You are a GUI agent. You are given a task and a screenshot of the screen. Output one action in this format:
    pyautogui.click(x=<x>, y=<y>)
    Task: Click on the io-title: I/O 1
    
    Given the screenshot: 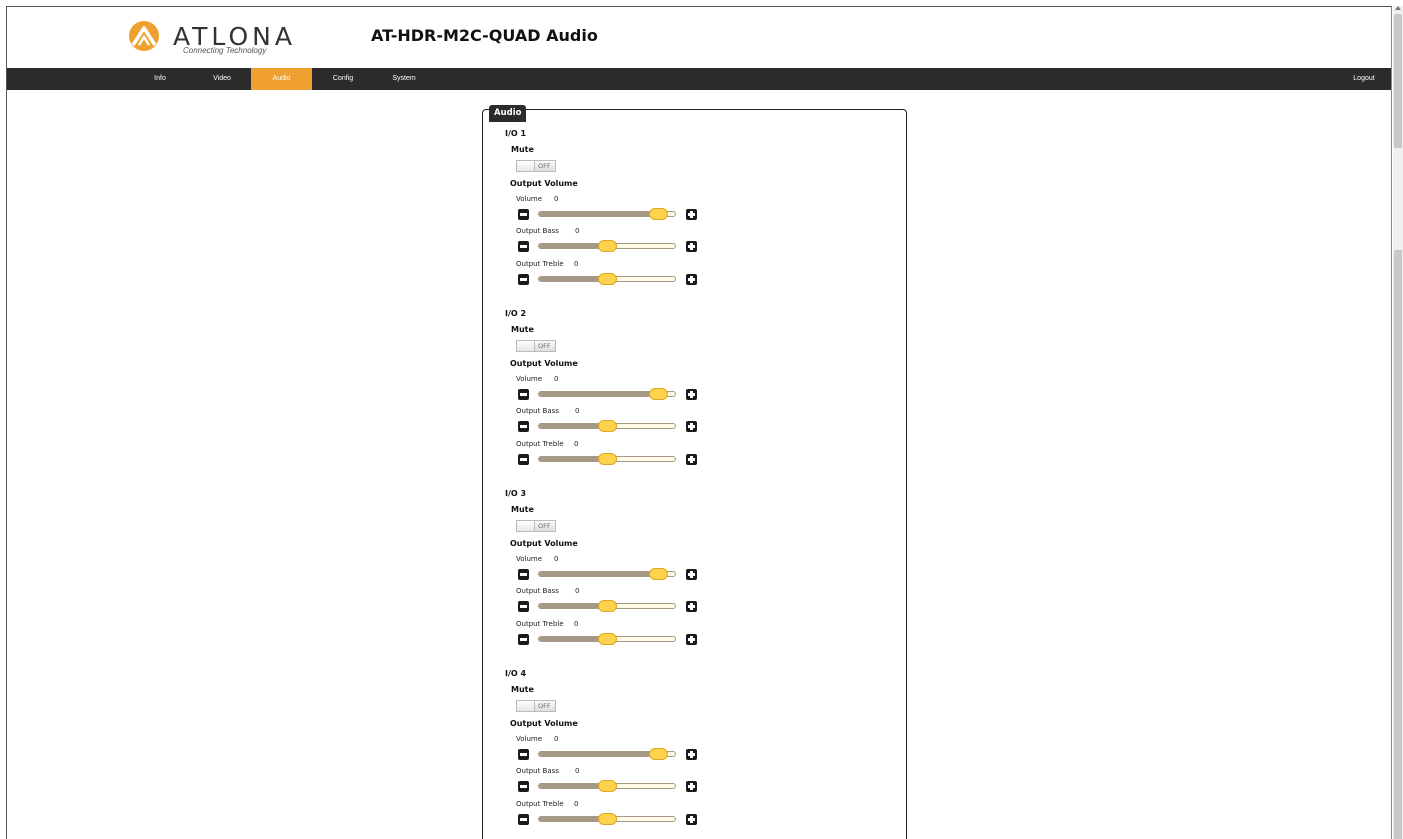 What is the action you would take?
    pyautogui.click(x=516, y=133)
    